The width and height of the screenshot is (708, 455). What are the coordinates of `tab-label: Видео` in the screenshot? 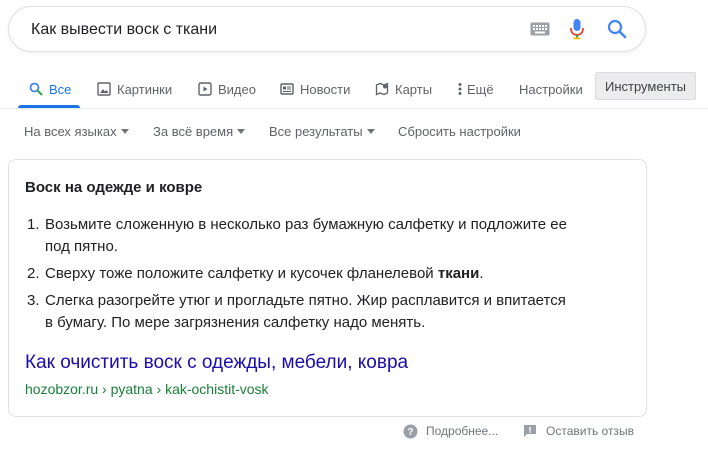 It's located at (237, 89).